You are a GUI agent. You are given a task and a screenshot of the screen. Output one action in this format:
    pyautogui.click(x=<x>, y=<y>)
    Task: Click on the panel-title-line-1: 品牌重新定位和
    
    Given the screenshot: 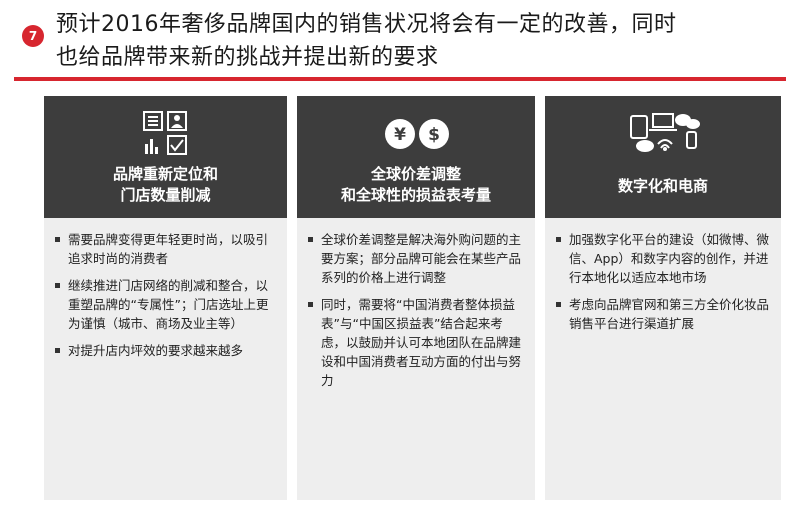 What is the action you would take?
    pyautogui.click(x=165, y=174)
    